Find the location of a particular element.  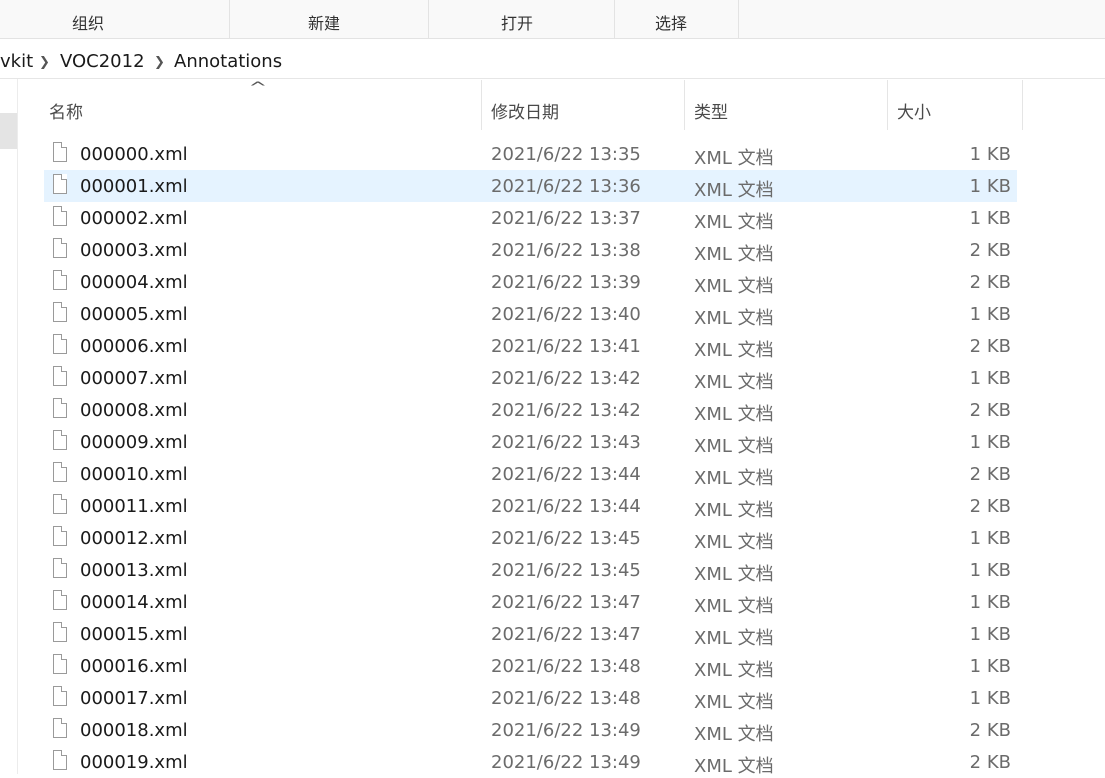

ribbon-group-select: 选择 is located at coordinates (677, 19).